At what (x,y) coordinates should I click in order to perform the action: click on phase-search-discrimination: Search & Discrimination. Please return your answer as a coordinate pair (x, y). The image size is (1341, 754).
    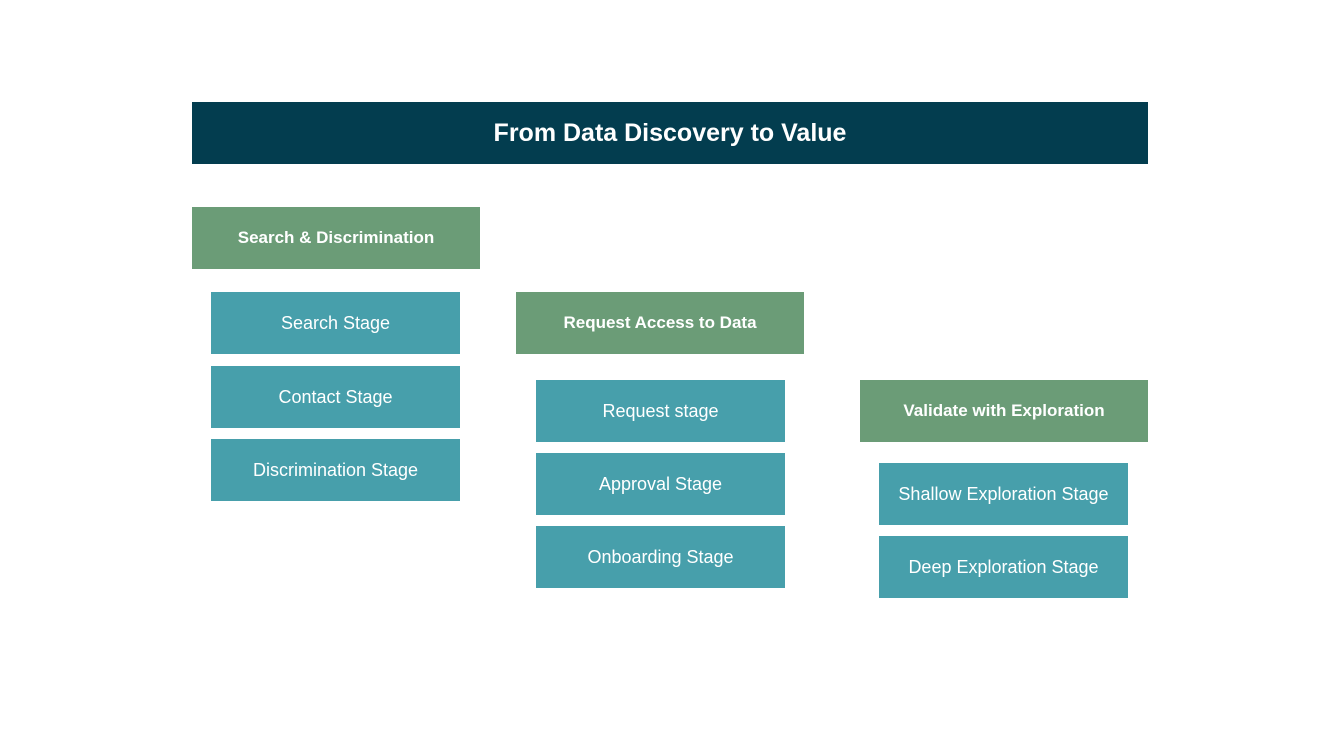
    Looking at the image, I should click on (336, 238).